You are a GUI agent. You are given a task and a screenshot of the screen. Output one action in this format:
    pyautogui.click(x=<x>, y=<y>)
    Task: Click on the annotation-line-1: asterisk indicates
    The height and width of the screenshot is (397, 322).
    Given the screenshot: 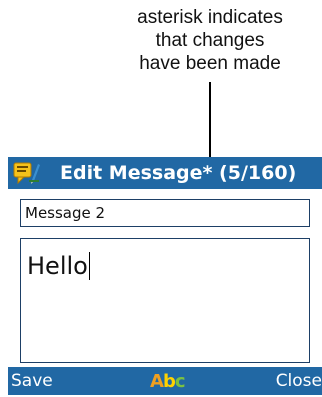 What is the action you would take?
    pyautogui.click(x=210, y=17)
    